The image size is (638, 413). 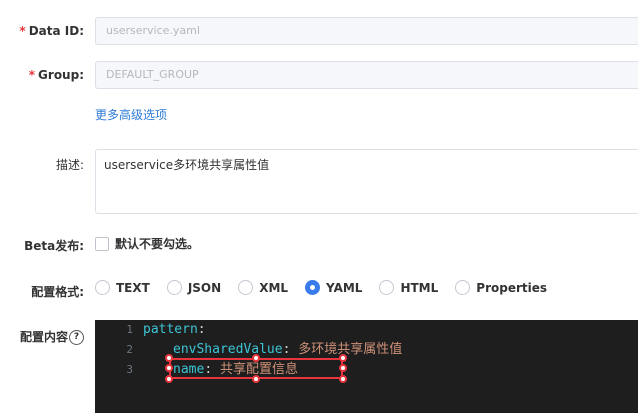 I want to click on line-number: 2, so click(x=129, y=349).